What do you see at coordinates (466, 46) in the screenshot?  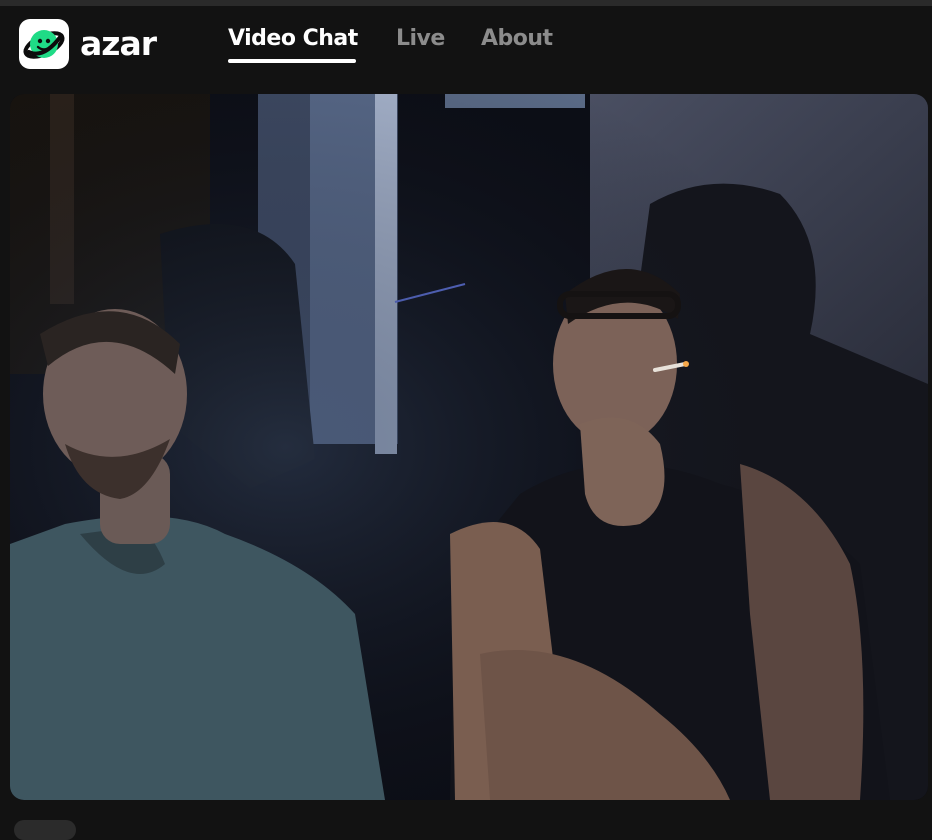 I see `site-header: azar Video Chat Live About` at bounding box center [466, 46].